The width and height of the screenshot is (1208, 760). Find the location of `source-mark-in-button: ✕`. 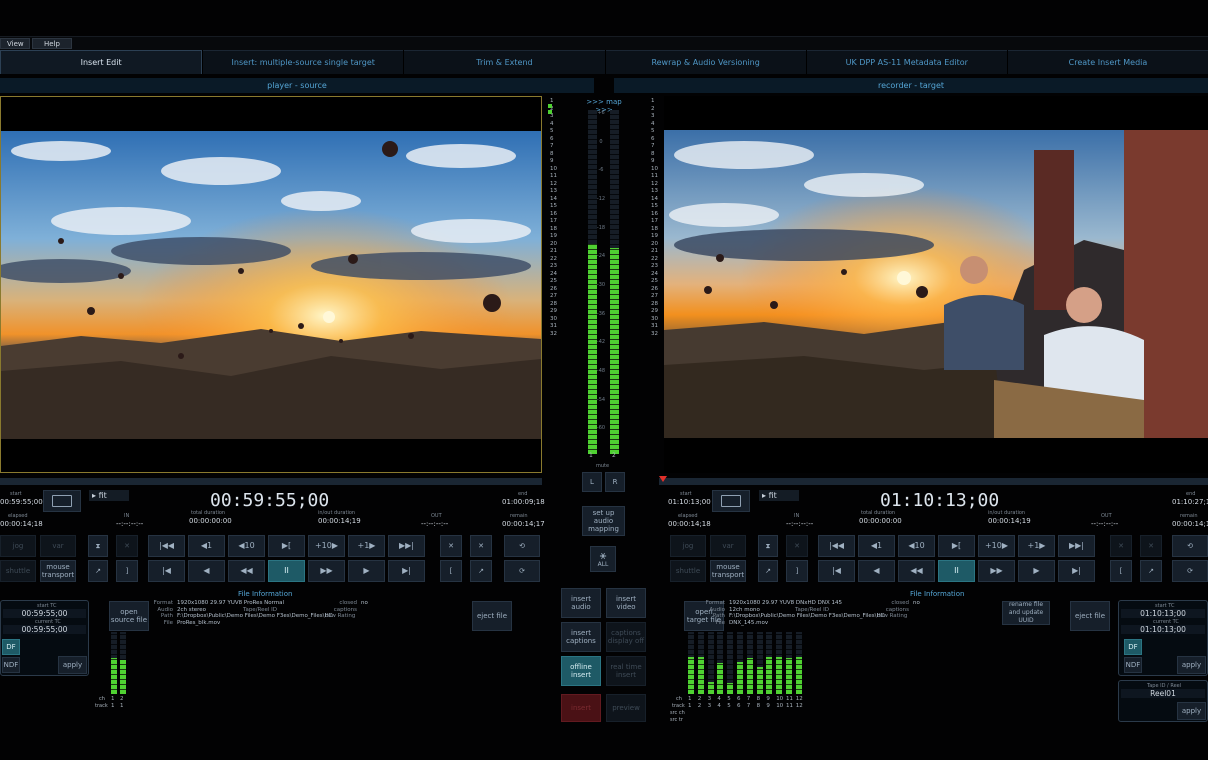

source-mark-in-button: ✕ is located at coordinates (451, 546).